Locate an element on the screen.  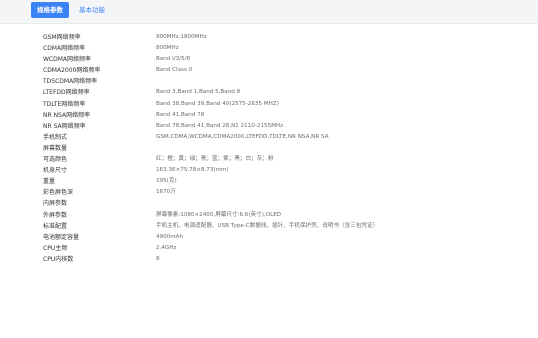
spec-value: Band 3,Band 1,Band 5,Band 8 is located at coordinates (198, 92).